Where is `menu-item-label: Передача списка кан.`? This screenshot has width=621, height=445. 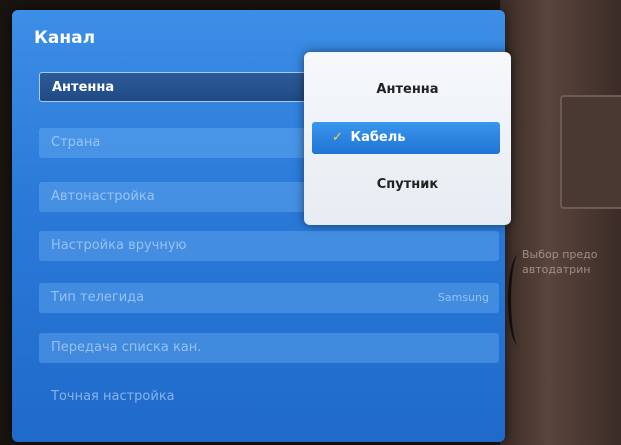 menu-item-label: Передача списка кан. is located at coordinates (126, 347).